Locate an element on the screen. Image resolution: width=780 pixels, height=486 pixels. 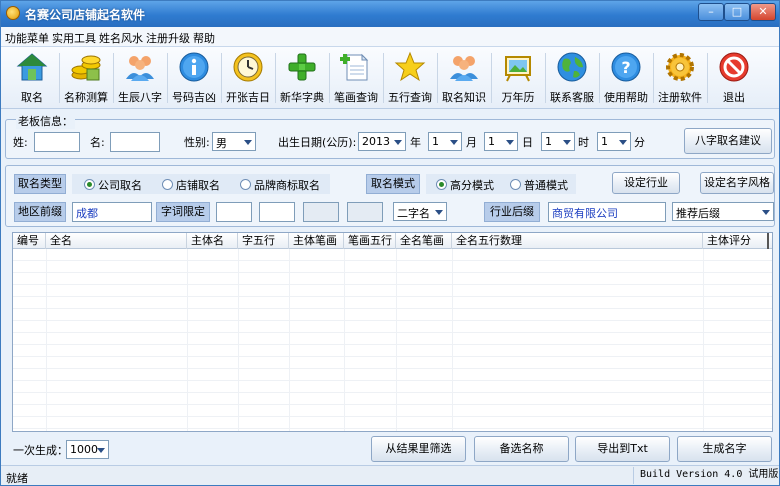
filter-results-button: 从结果里筛选 is located at coordinates (418, 449).